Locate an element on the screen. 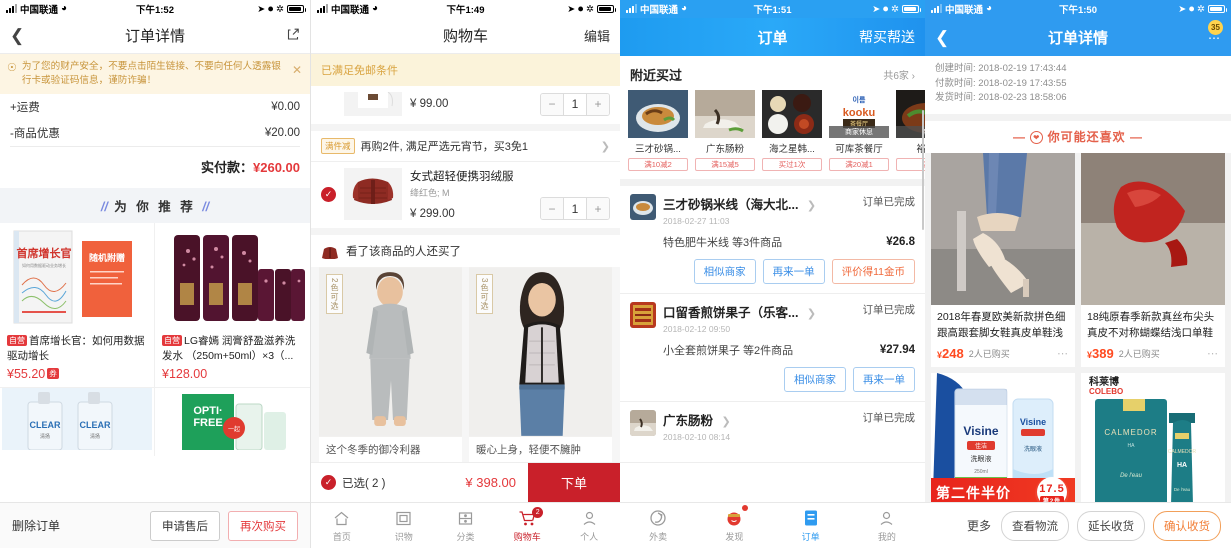  selected-count-label: 已选( 2 ) is located at coordinates (364, 483).